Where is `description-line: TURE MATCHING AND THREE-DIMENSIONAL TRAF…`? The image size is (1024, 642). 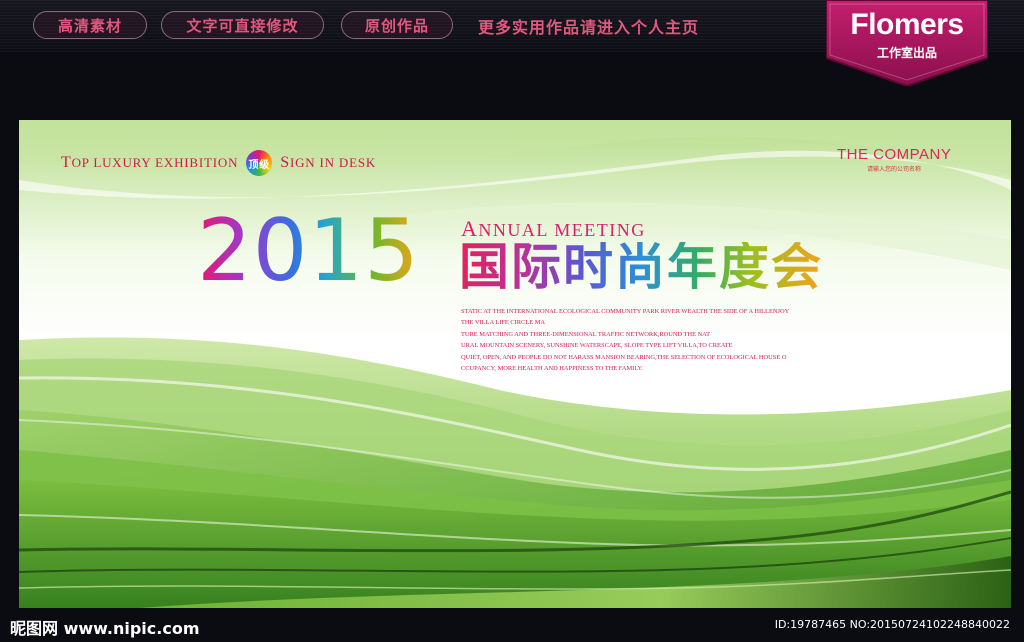 description-line: TURE MATCHING AND THREE-DIMENSIONAL TRAF… is located at coordinates (585, 334).